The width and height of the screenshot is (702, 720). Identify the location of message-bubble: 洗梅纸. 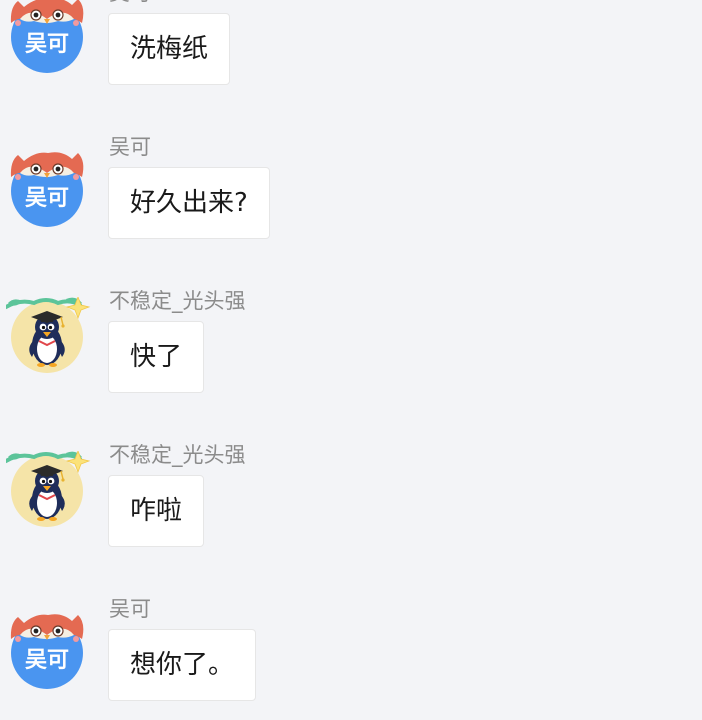
(169, 49).